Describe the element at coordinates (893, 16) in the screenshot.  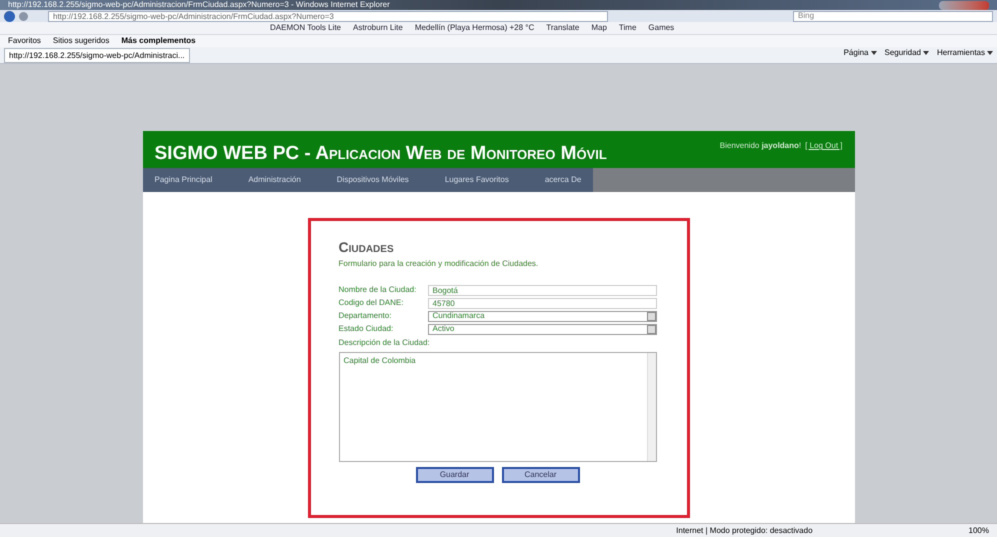
I see `search-field: Bing` at that location.